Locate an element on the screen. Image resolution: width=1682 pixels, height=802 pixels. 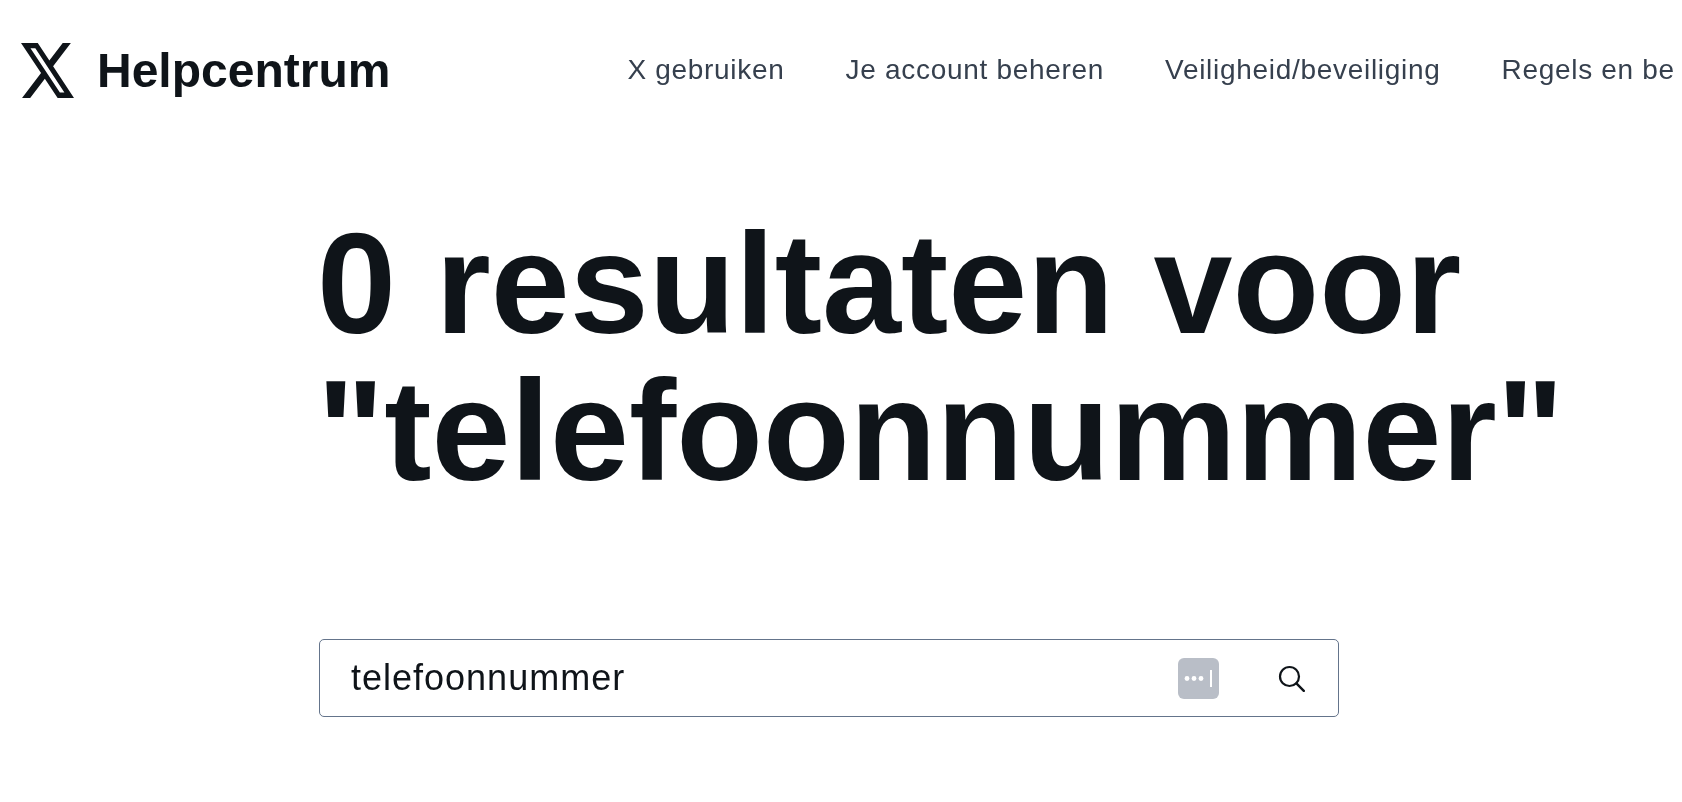
search-icon is located at coordinates (1291, 678).